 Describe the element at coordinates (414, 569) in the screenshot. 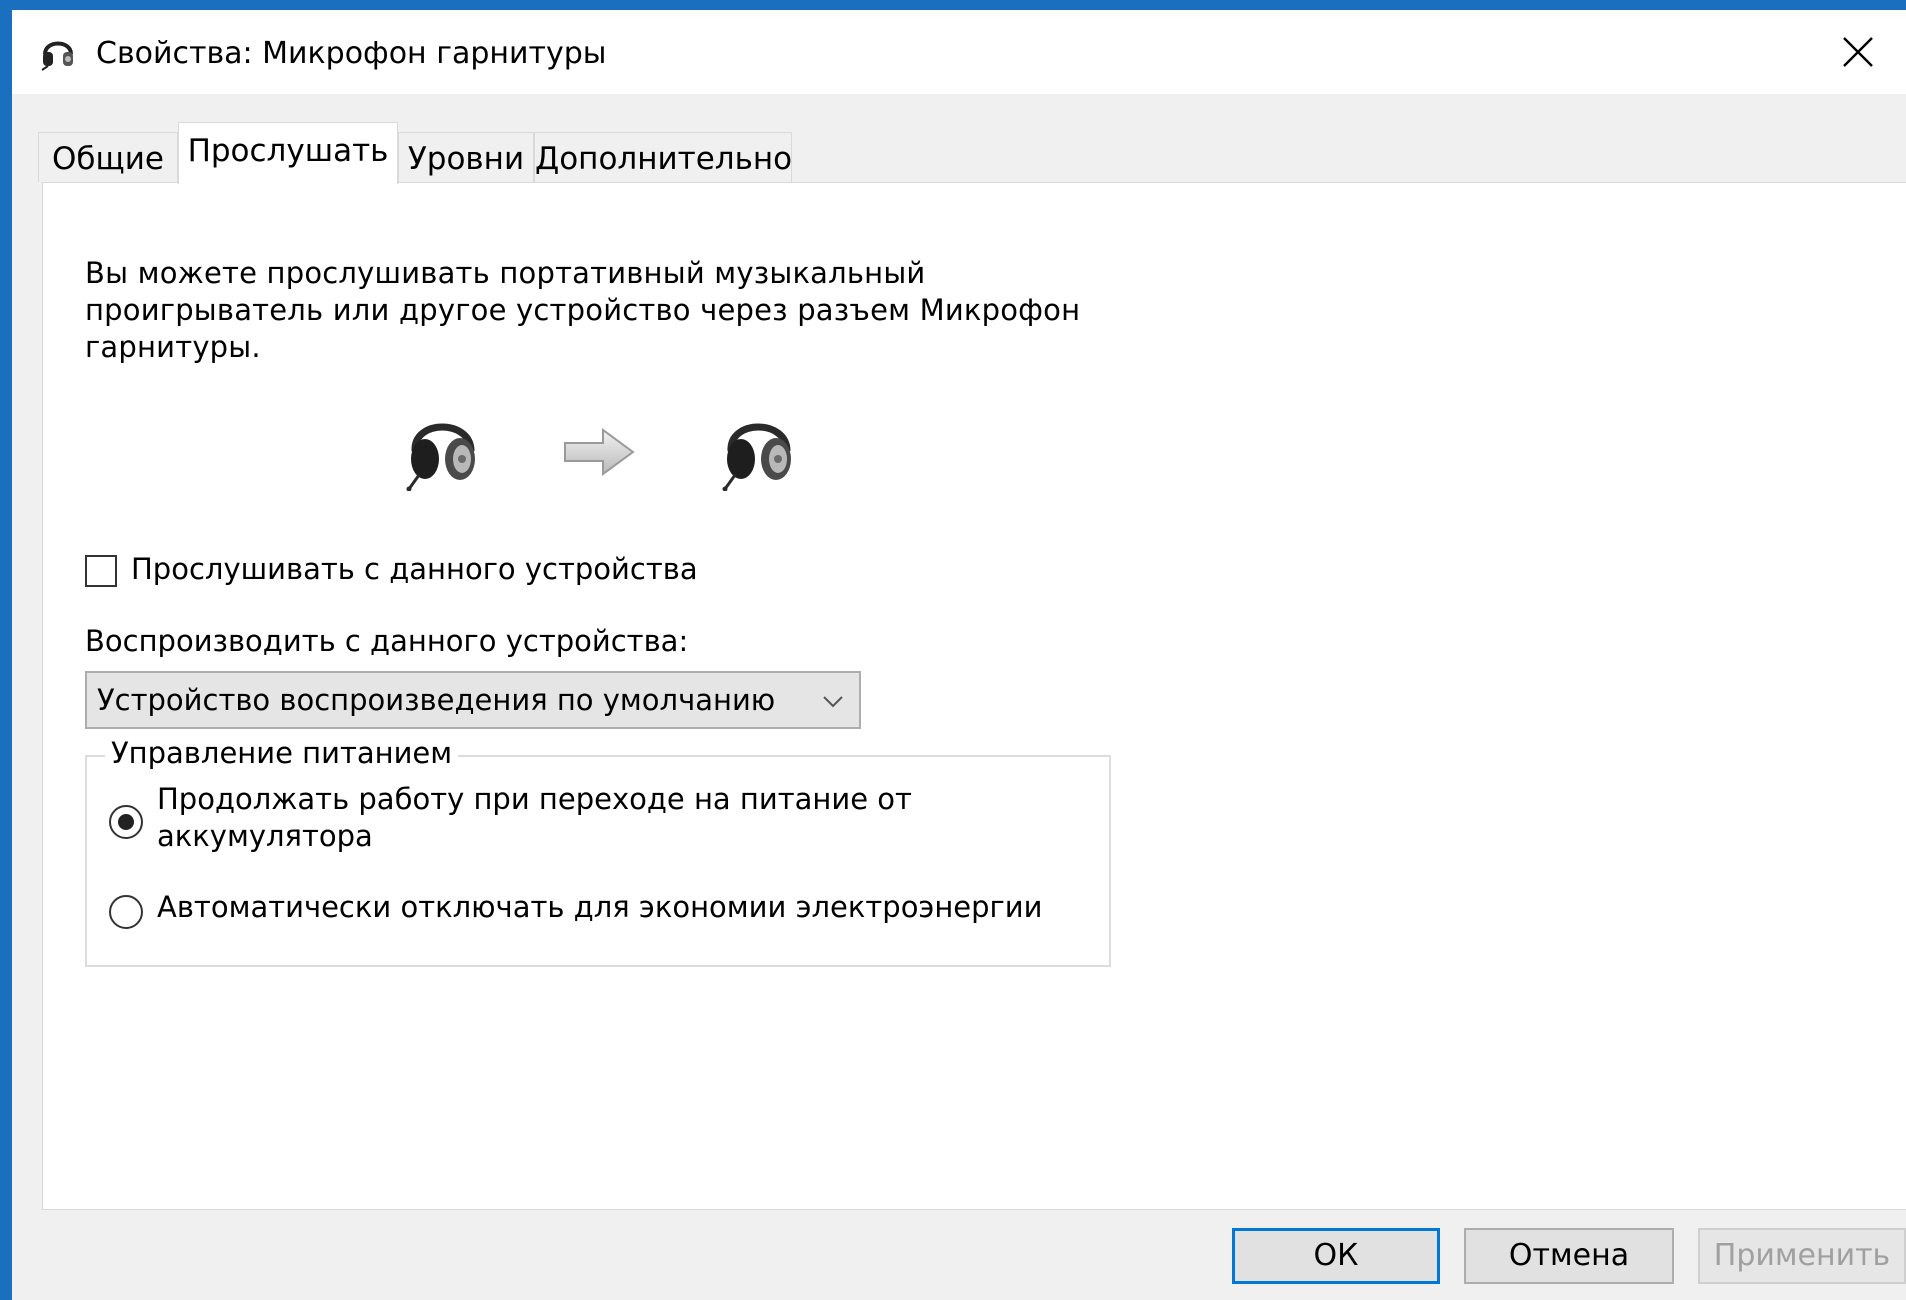

I see `listen-checkbox-label: Прослушивать с данного устройства` at that location.